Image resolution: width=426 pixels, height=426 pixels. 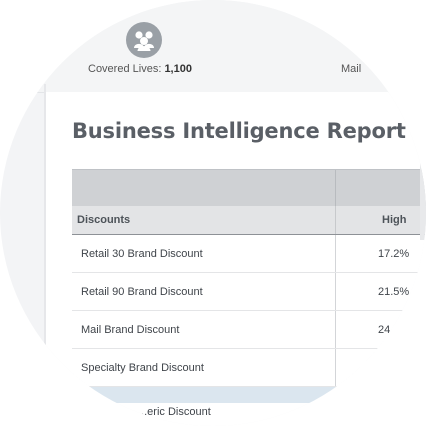 I want to click on discount-name: Specialty Brand Discount, so click(x=142, y=368).